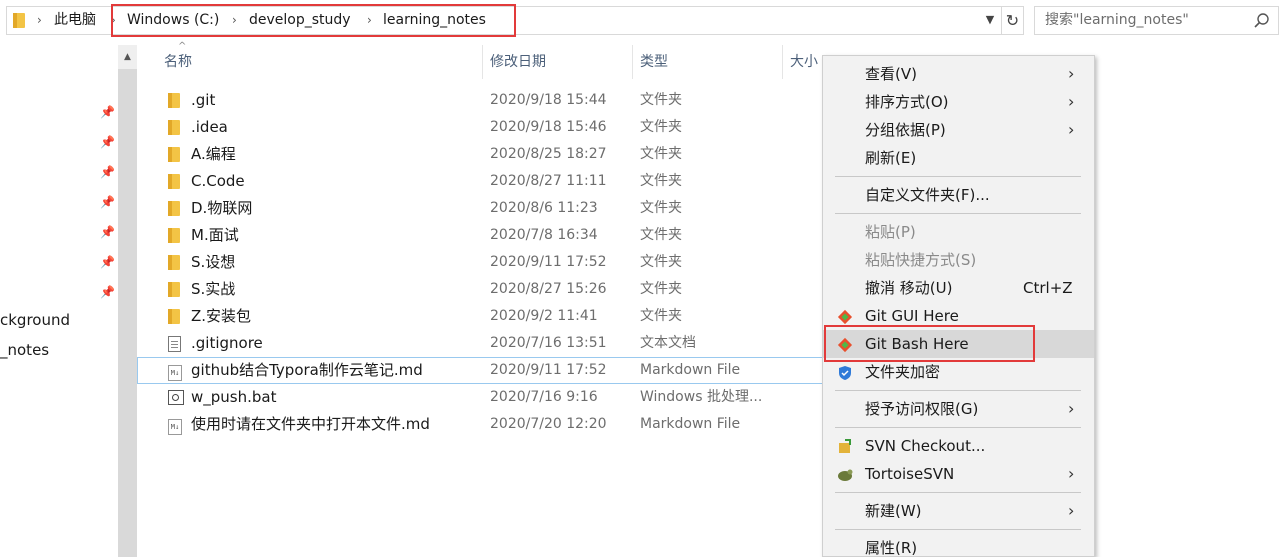 The width and height of the screenshot is (1279, 557). I want to click on batch-file-icon, so click(176, 399).